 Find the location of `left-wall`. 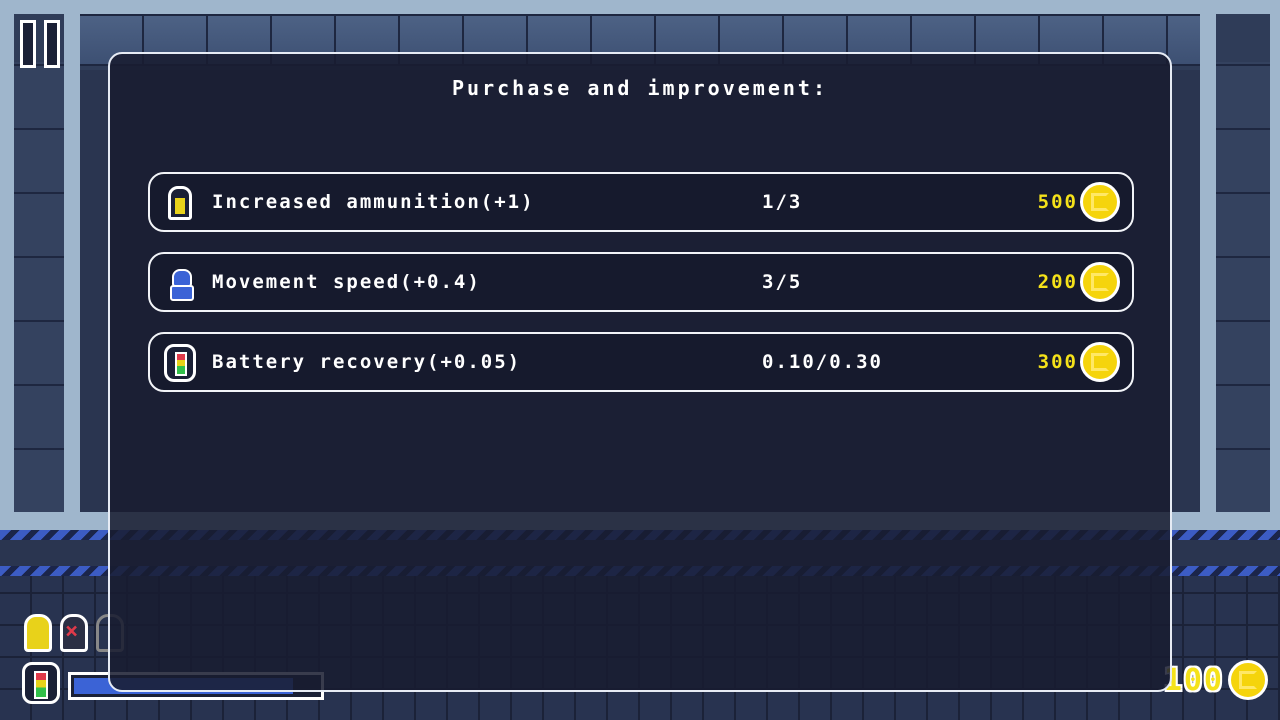

left-wall is located at coordinates (39, 287).